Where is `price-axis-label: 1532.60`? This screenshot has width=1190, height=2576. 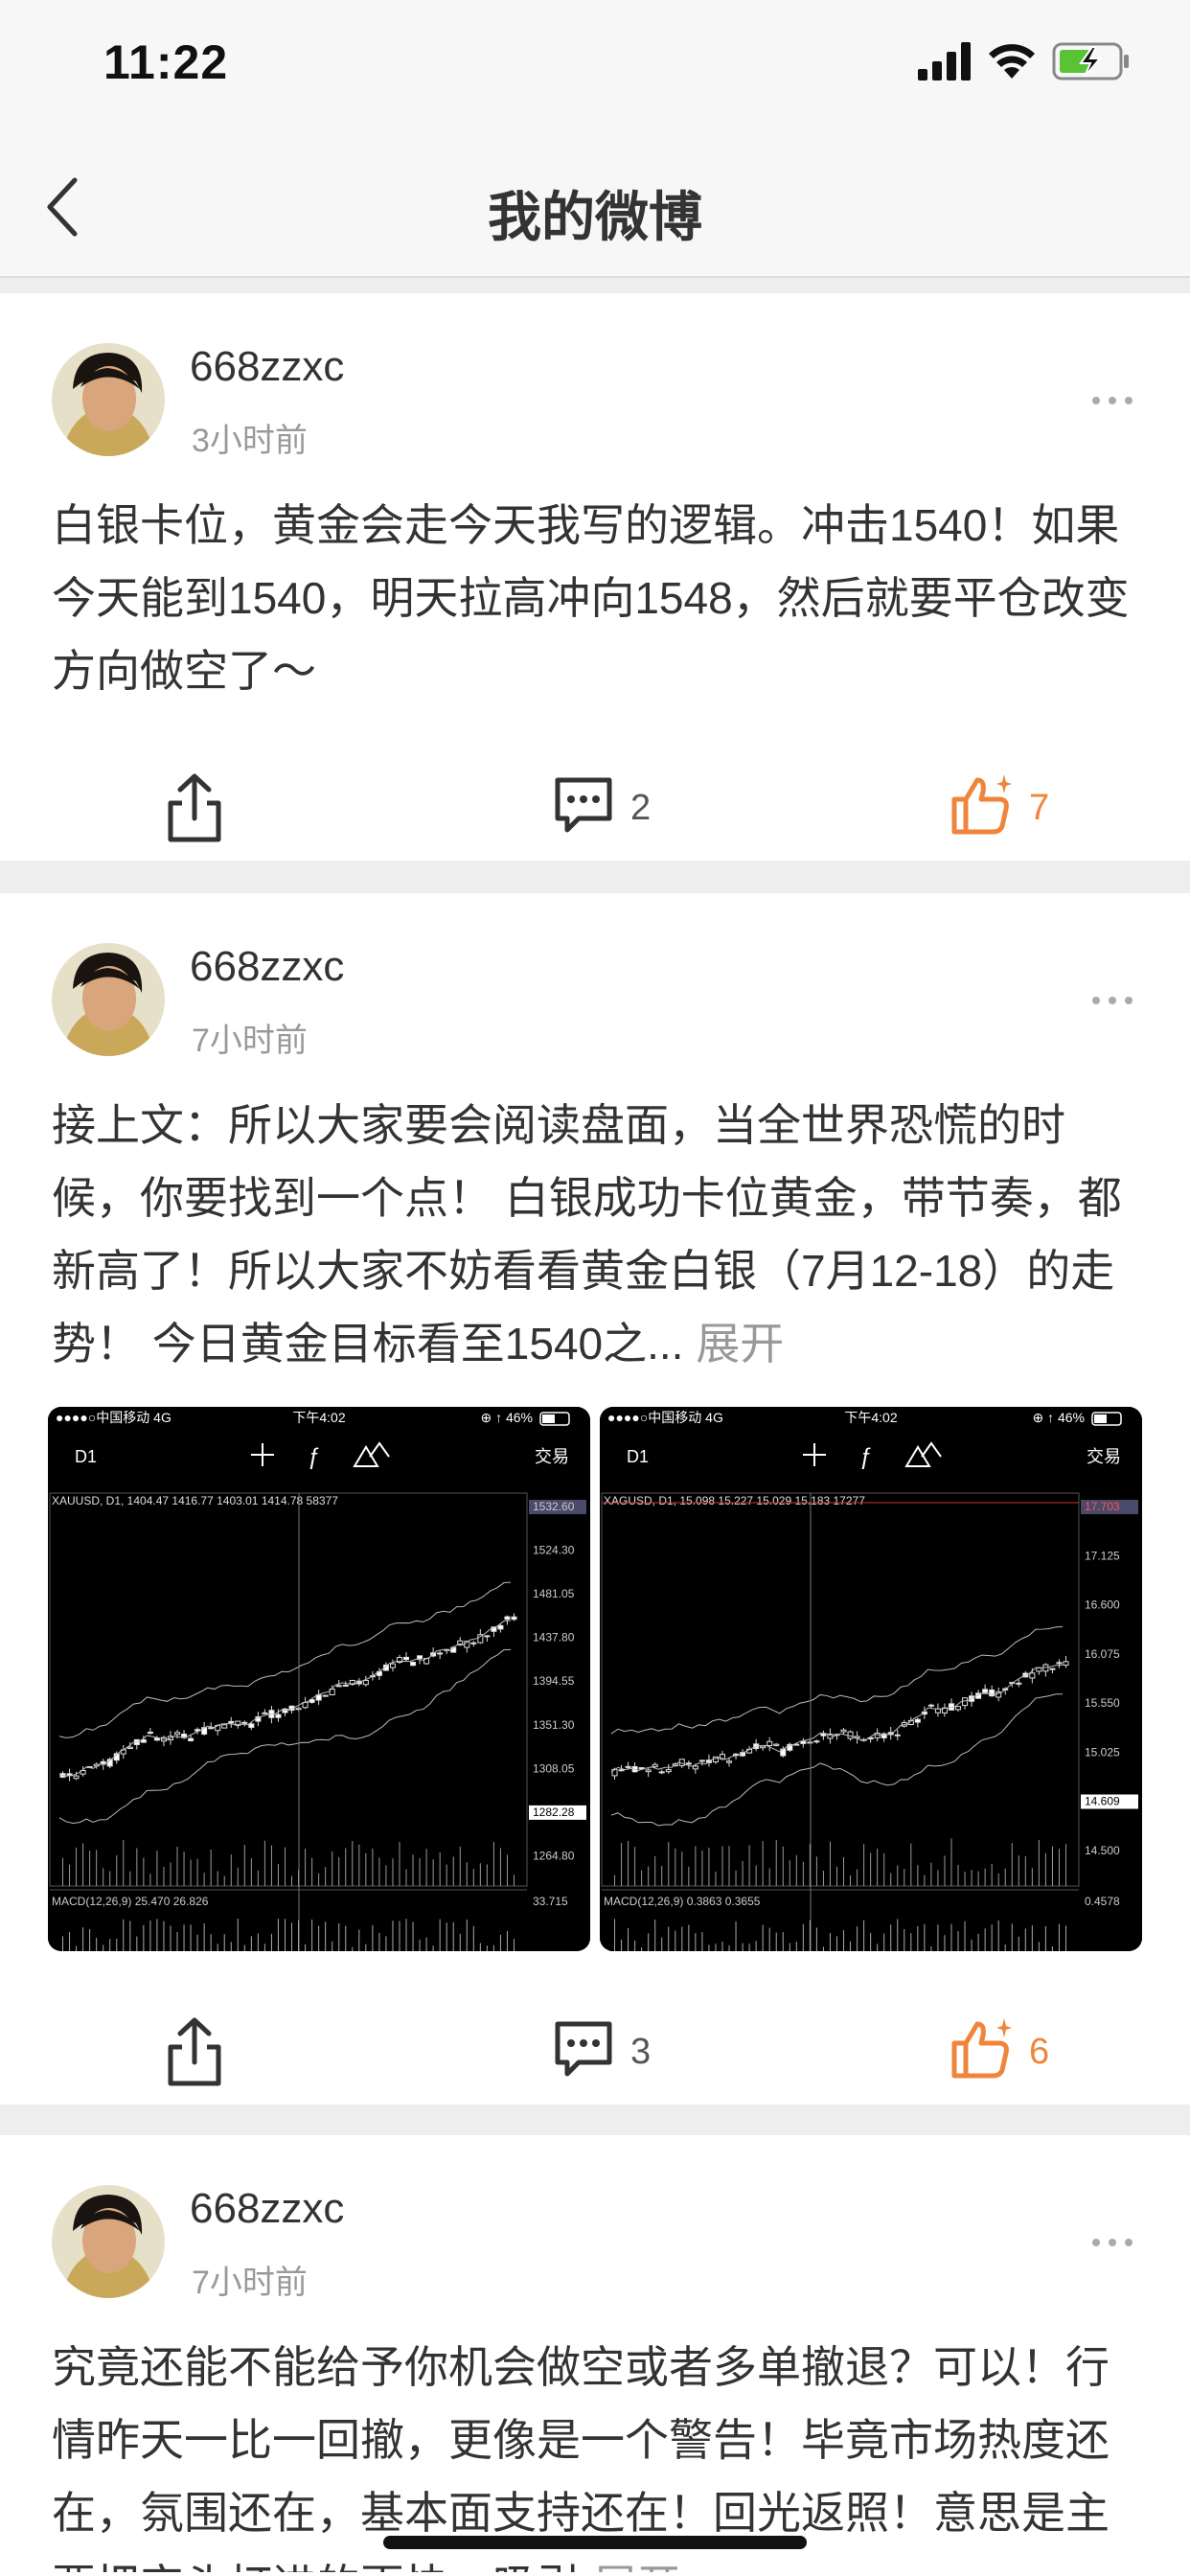 price-axis-label: 1532.60 is located at coordinates (554, 1506).